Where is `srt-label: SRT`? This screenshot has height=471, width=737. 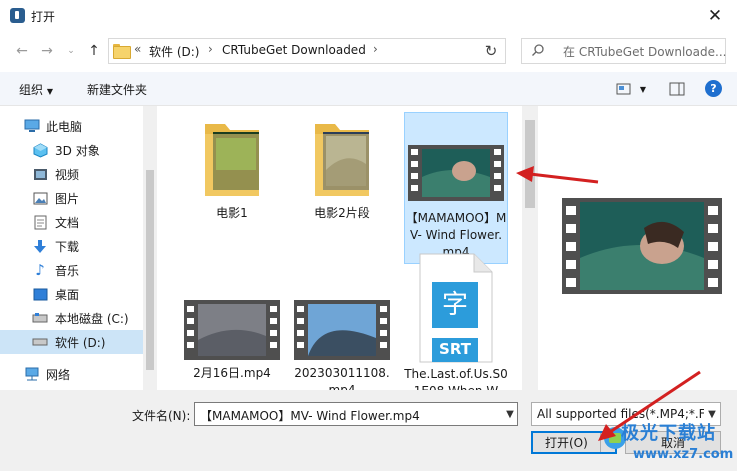
srt-label: SRT is located at coordinates (455, 349).